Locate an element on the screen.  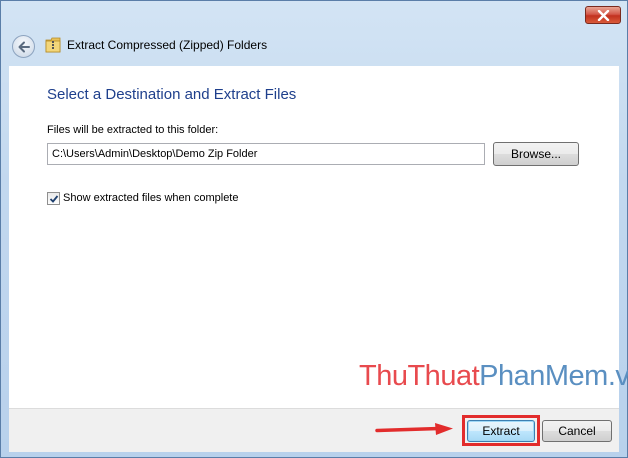
back-button is located at coordinates (23, 46).